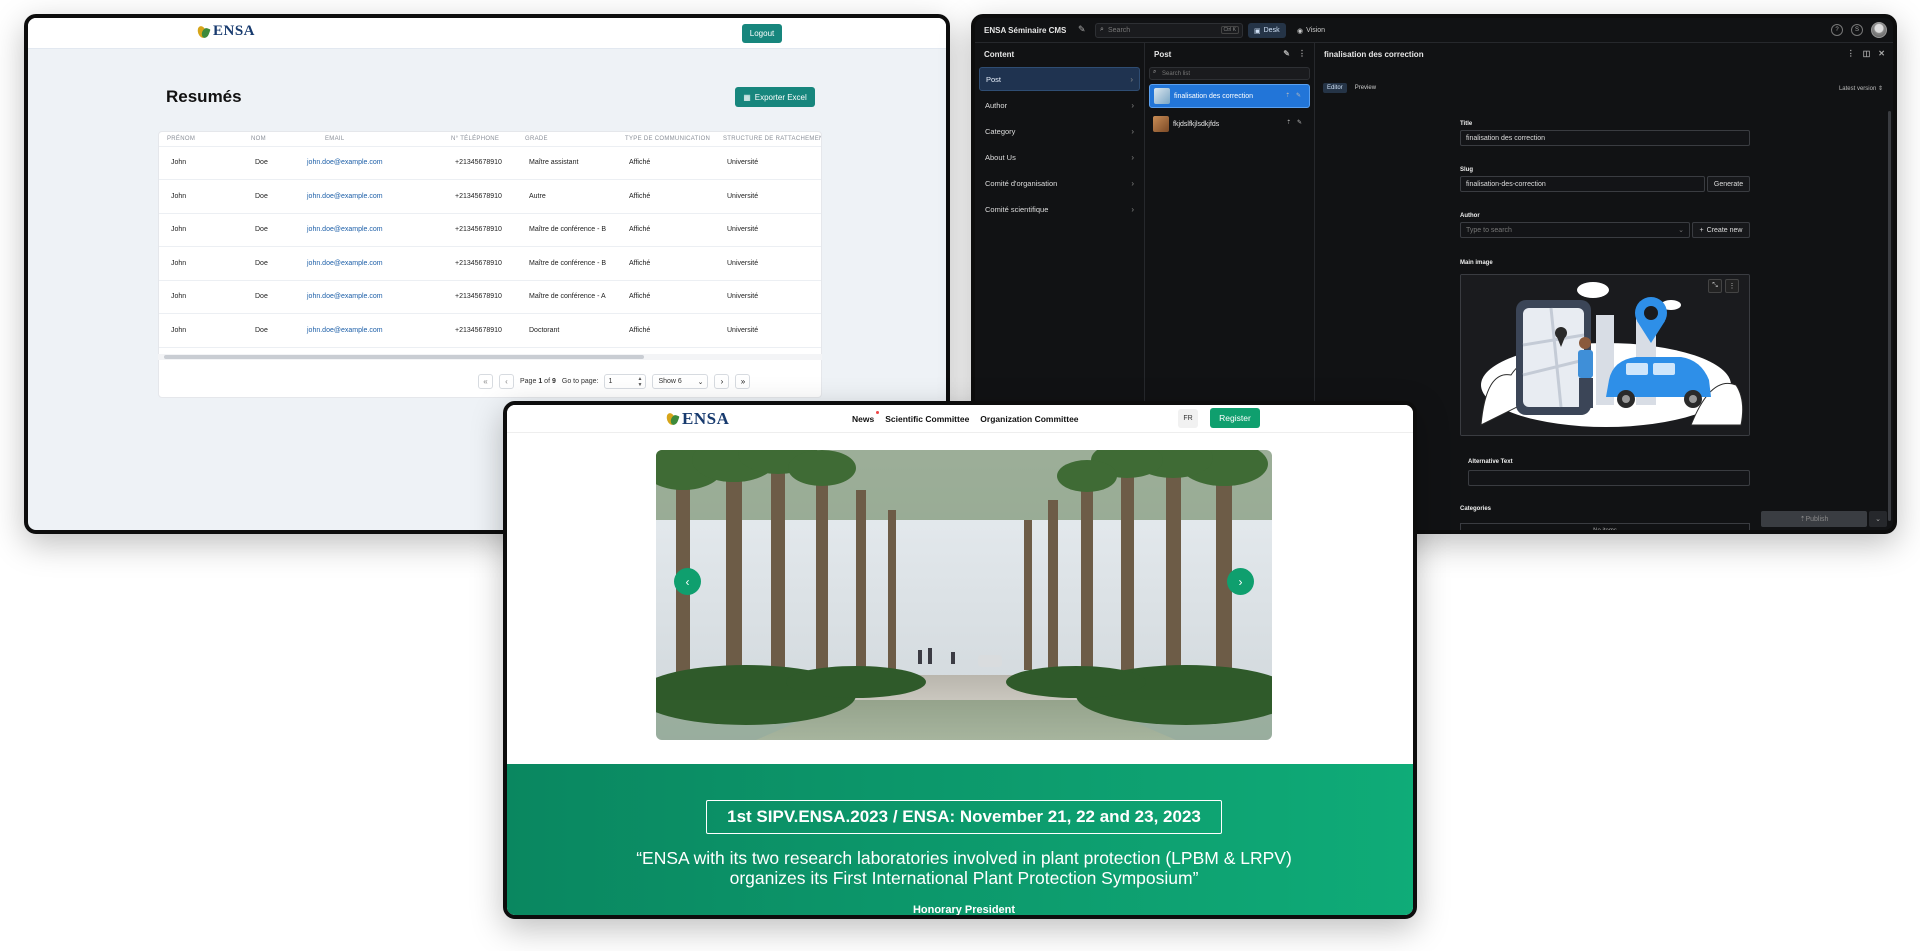  Describe the element at coordinates (1466, 170) in the screenshot. I see `slug-field-label: Slug` at that location.